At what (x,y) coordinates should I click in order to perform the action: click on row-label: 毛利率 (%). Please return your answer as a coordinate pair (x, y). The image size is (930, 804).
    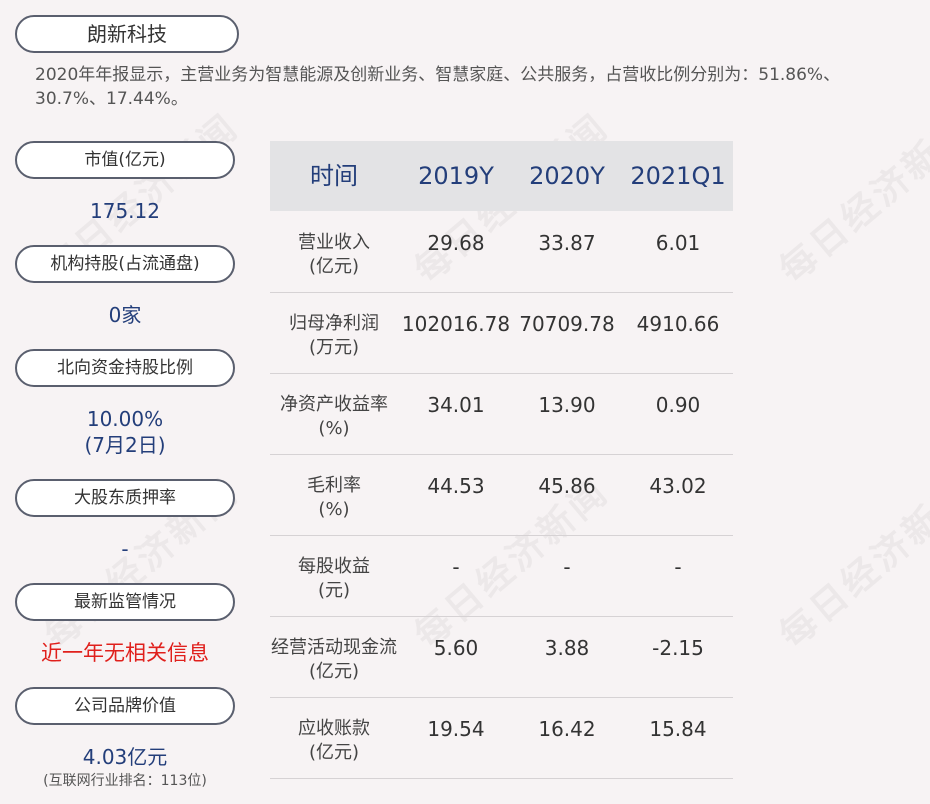
    Looking at the image, I should click on (334, 498).